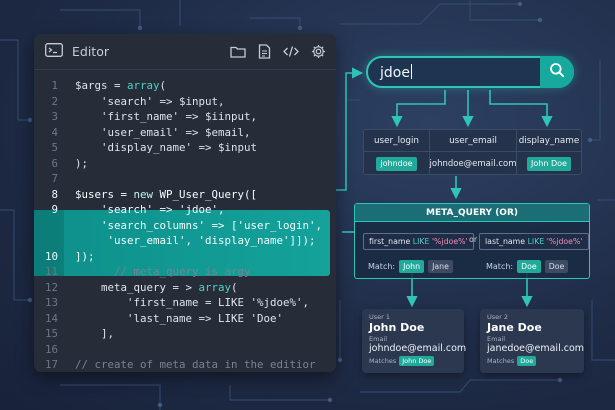 The image size is (615, 410). I want to click on code-line: 16, so click(185, 350).